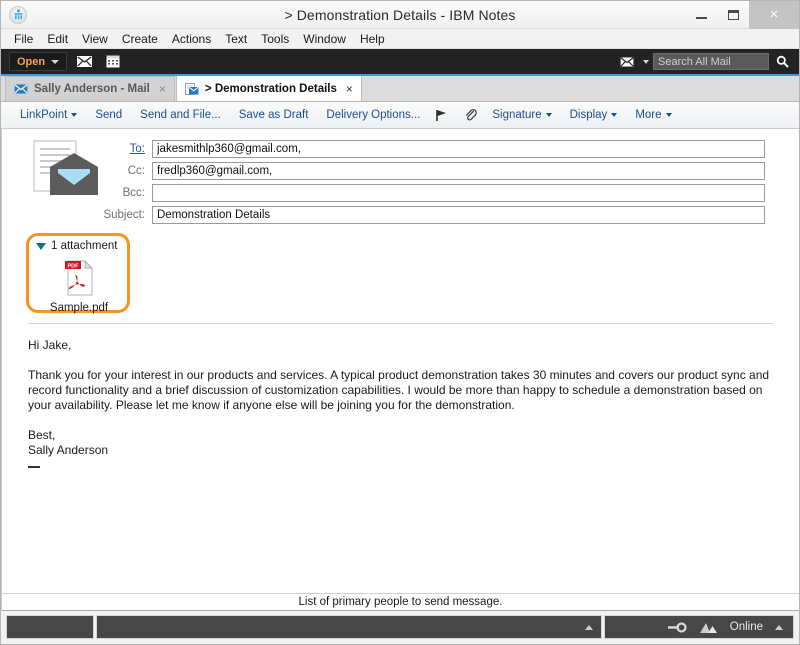 This screenshot has height=645, width=800. What do you see at coordinates (677, 627) in the screenshot?
I see `key-icon` at bounding box center [677, 627].